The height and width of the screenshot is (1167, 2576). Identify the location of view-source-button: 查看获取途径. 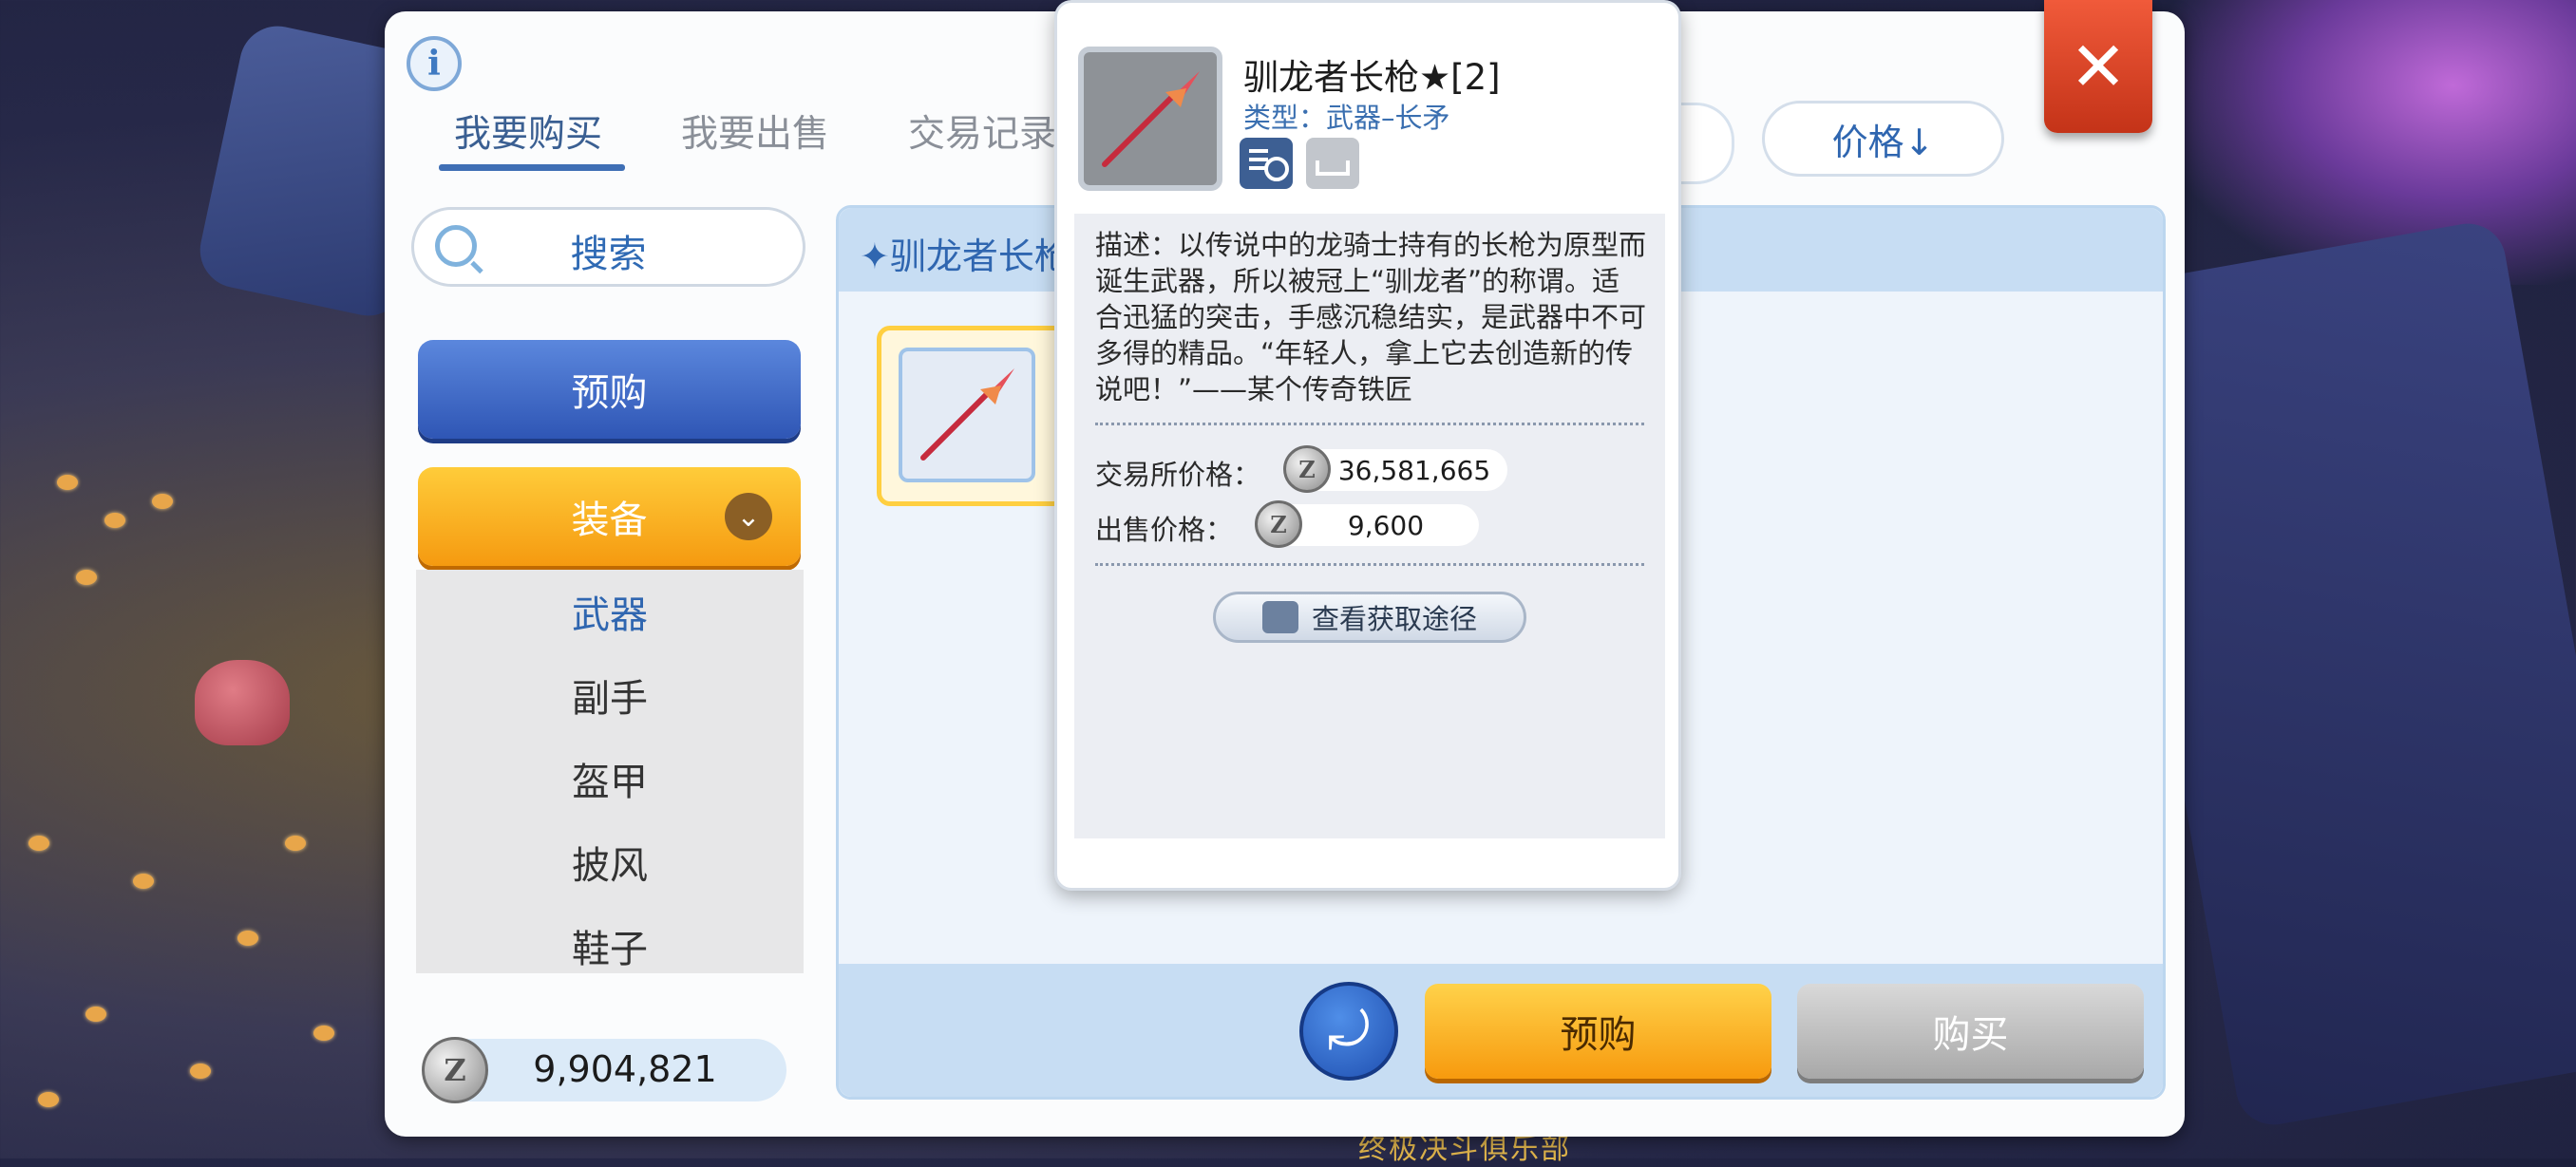
(1369, 617).